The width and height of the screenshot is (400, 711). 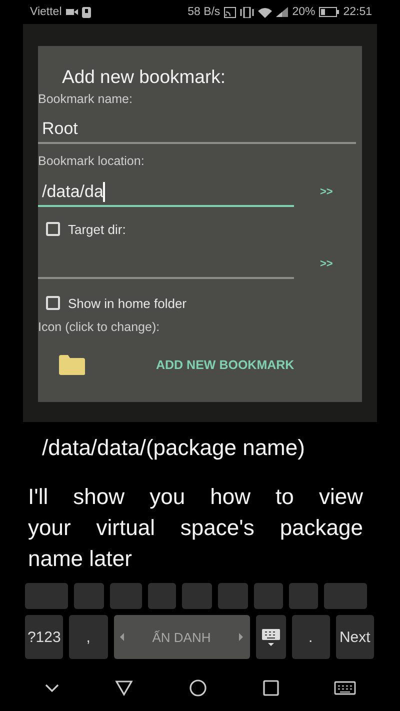 I want to click on field-label: Bookmark name:, so click(x=86, y=100).